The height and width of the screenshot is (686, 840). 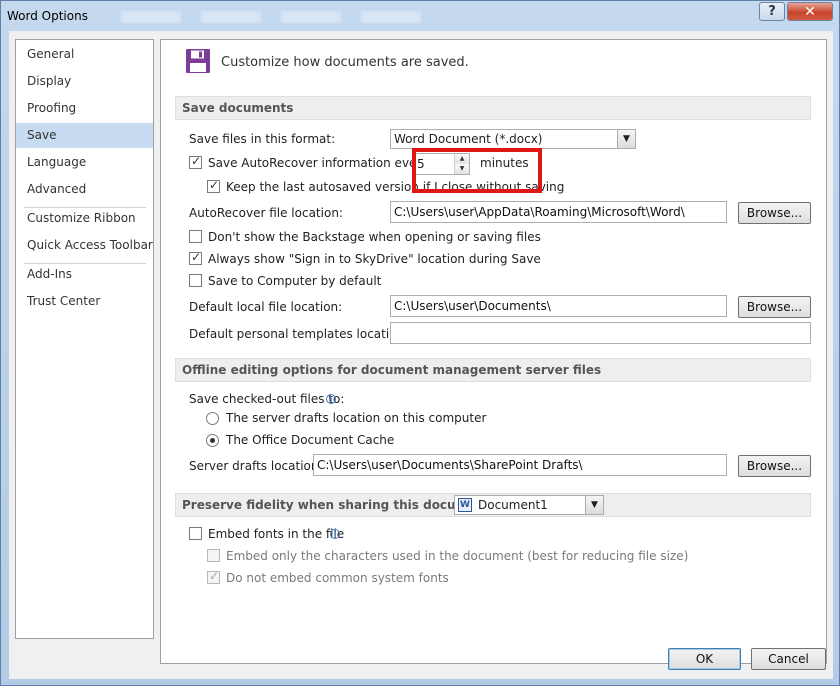 I want to click on default-local-location-input: C:\Users\user\Documents\, so click(x=558, y=306).